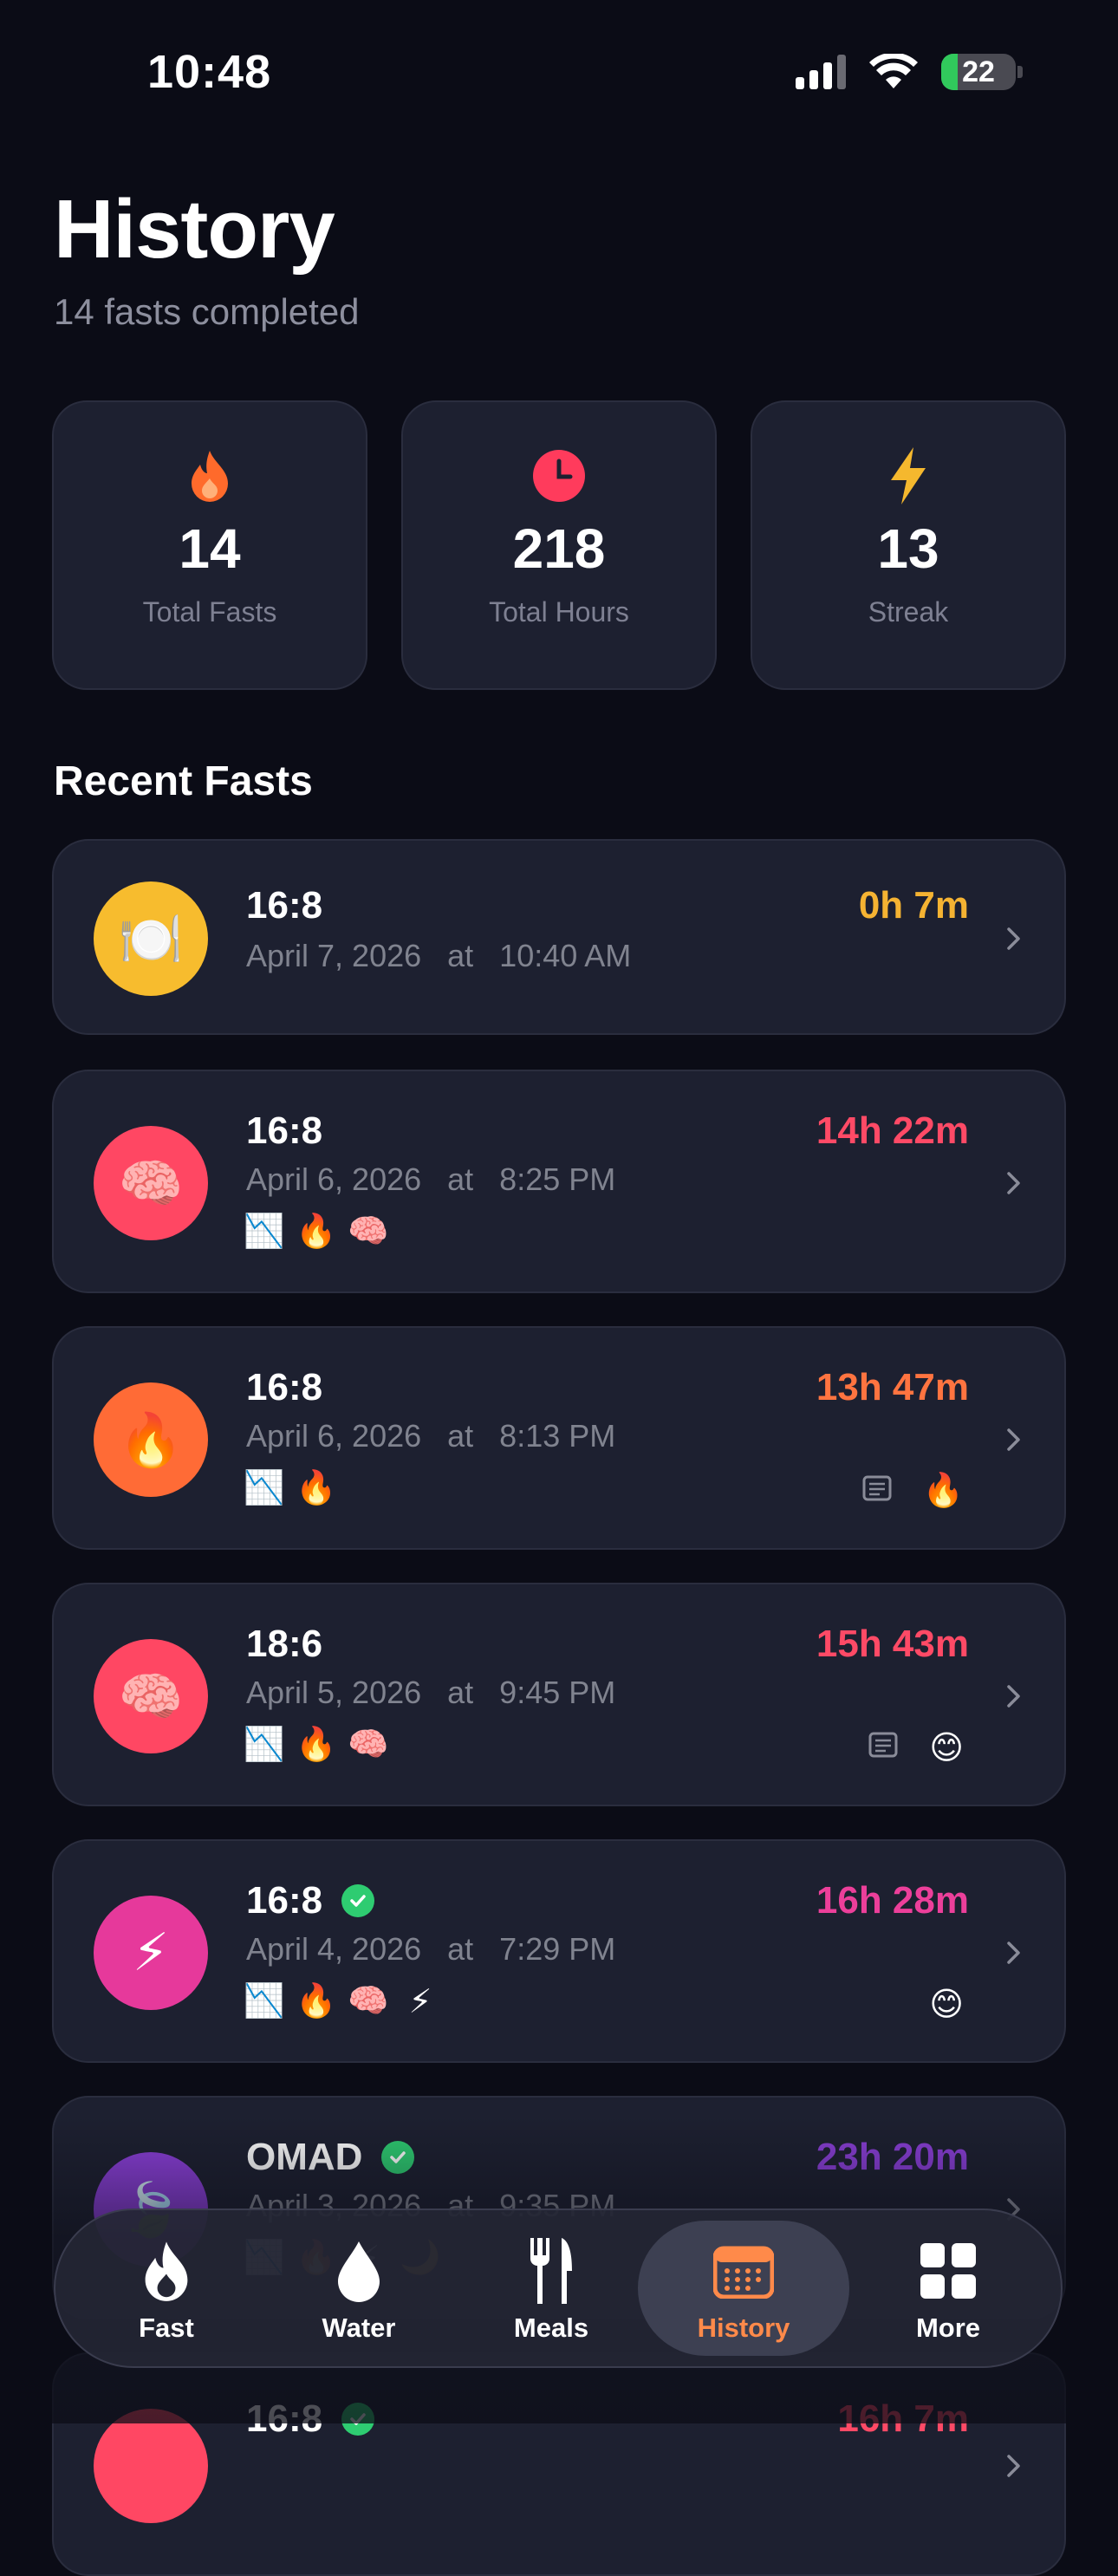 The width and height of the screenshot is (1118, 2576). I want to click on fast-duration: 0h 7m, so click(913, 905).